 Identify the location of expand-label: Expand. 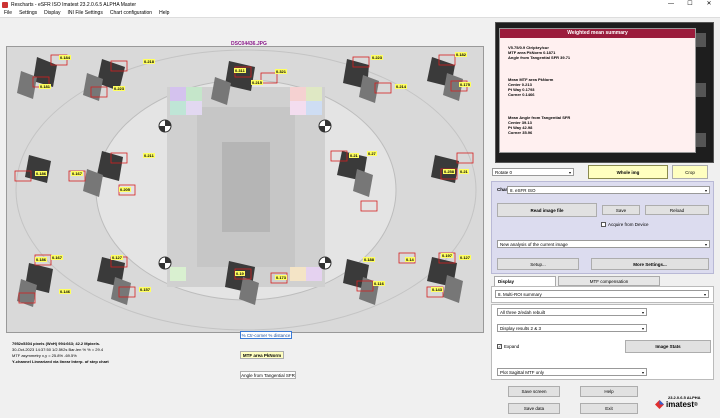
(512, 346).